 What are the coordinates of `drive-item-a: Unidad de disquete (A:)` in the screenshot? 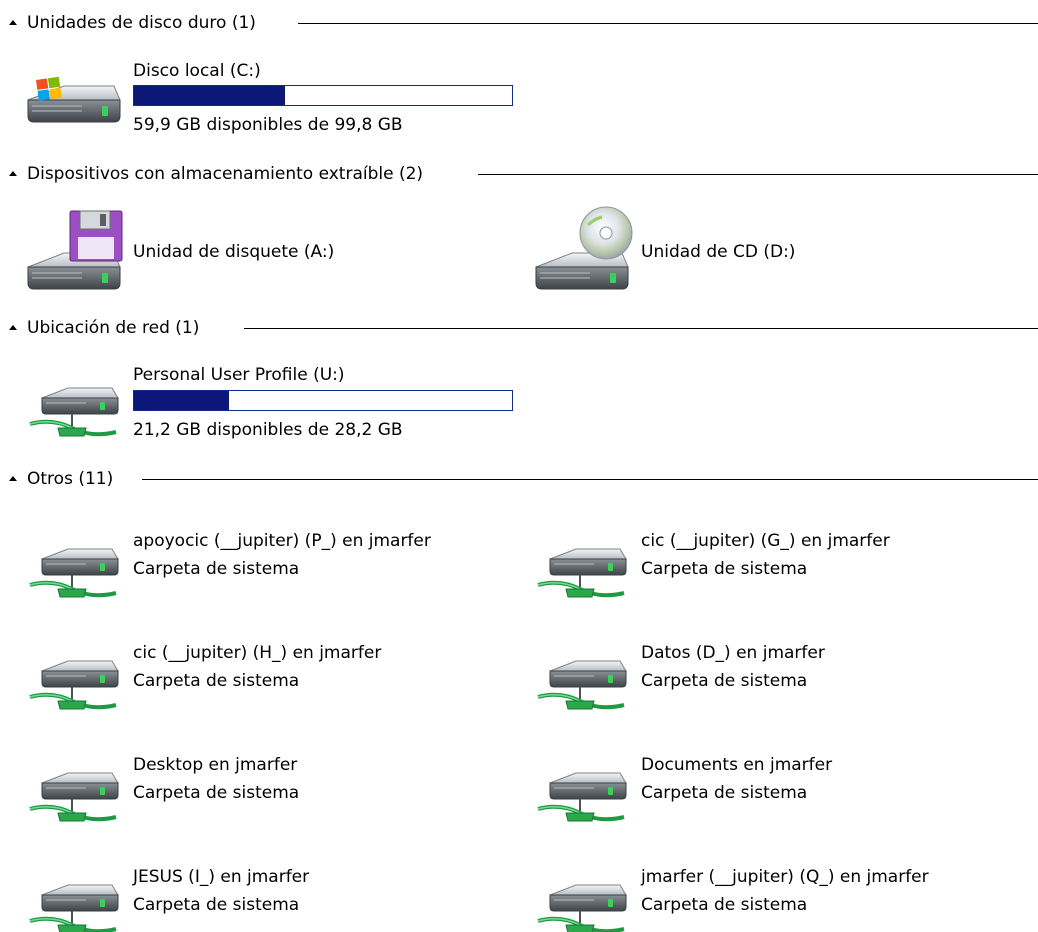 It's located at (264, 250).